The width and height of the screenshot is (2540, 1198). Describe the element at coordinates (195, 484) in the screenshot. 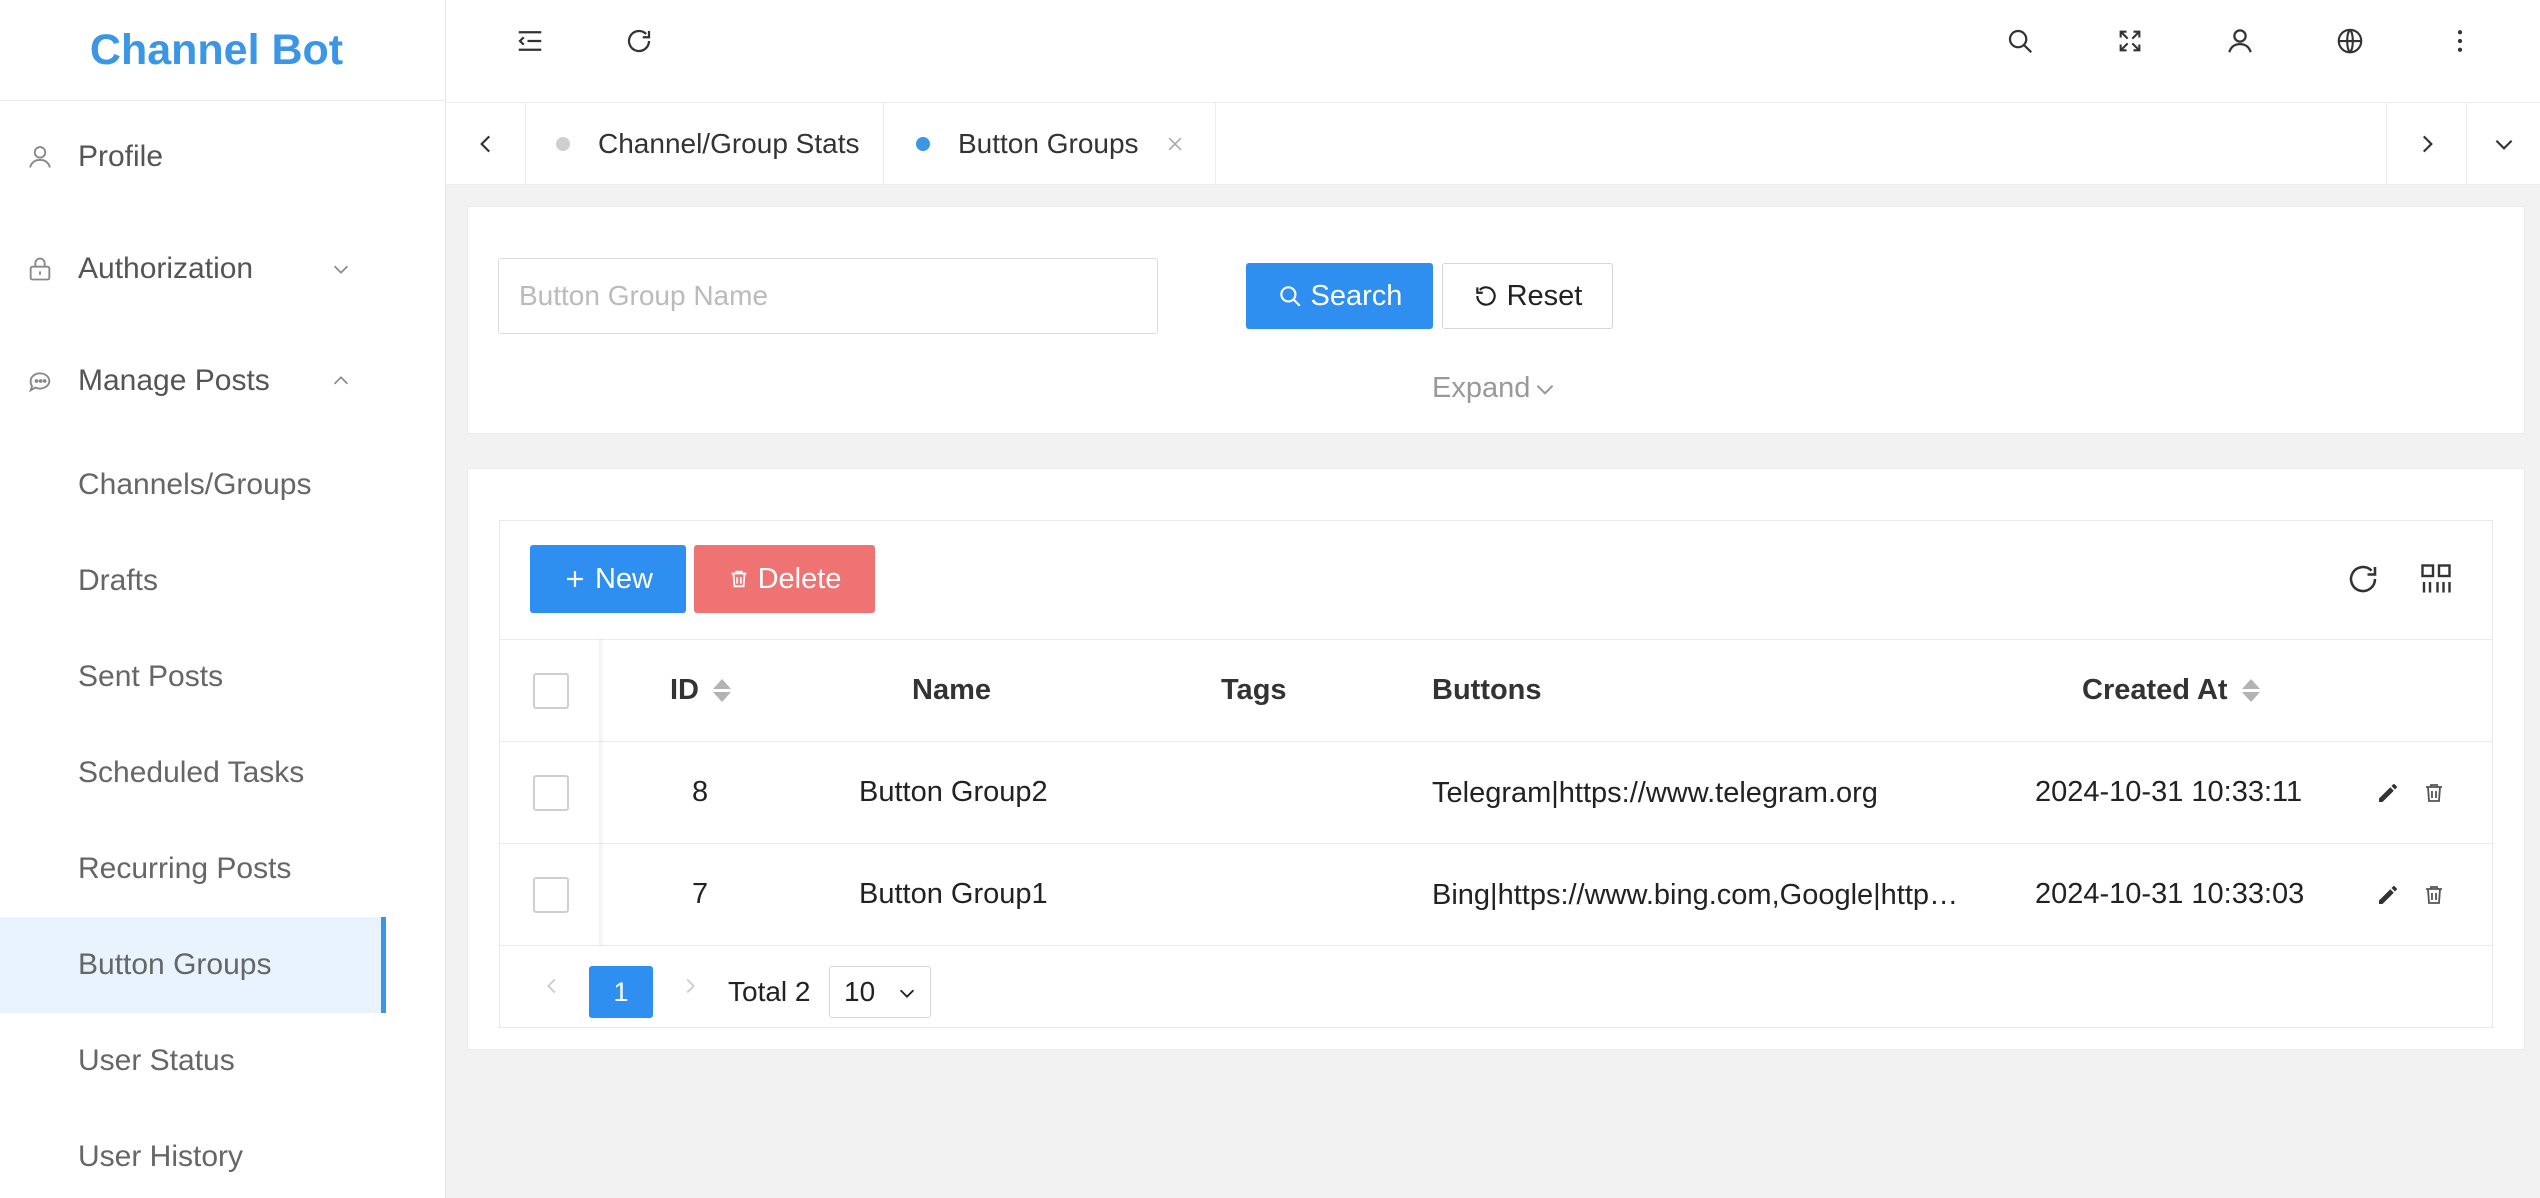

I see `sidebar-item-label: Channels/Groups` at that location.